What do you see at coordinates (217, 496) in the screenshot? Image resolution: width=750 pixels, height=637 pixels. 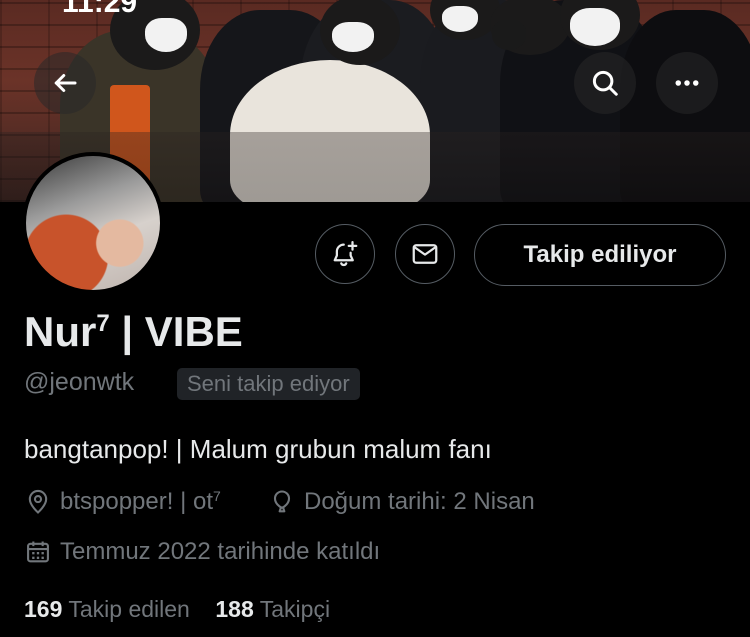 I see `profile-location-superscript: 7` at bounding box center [217, 496].